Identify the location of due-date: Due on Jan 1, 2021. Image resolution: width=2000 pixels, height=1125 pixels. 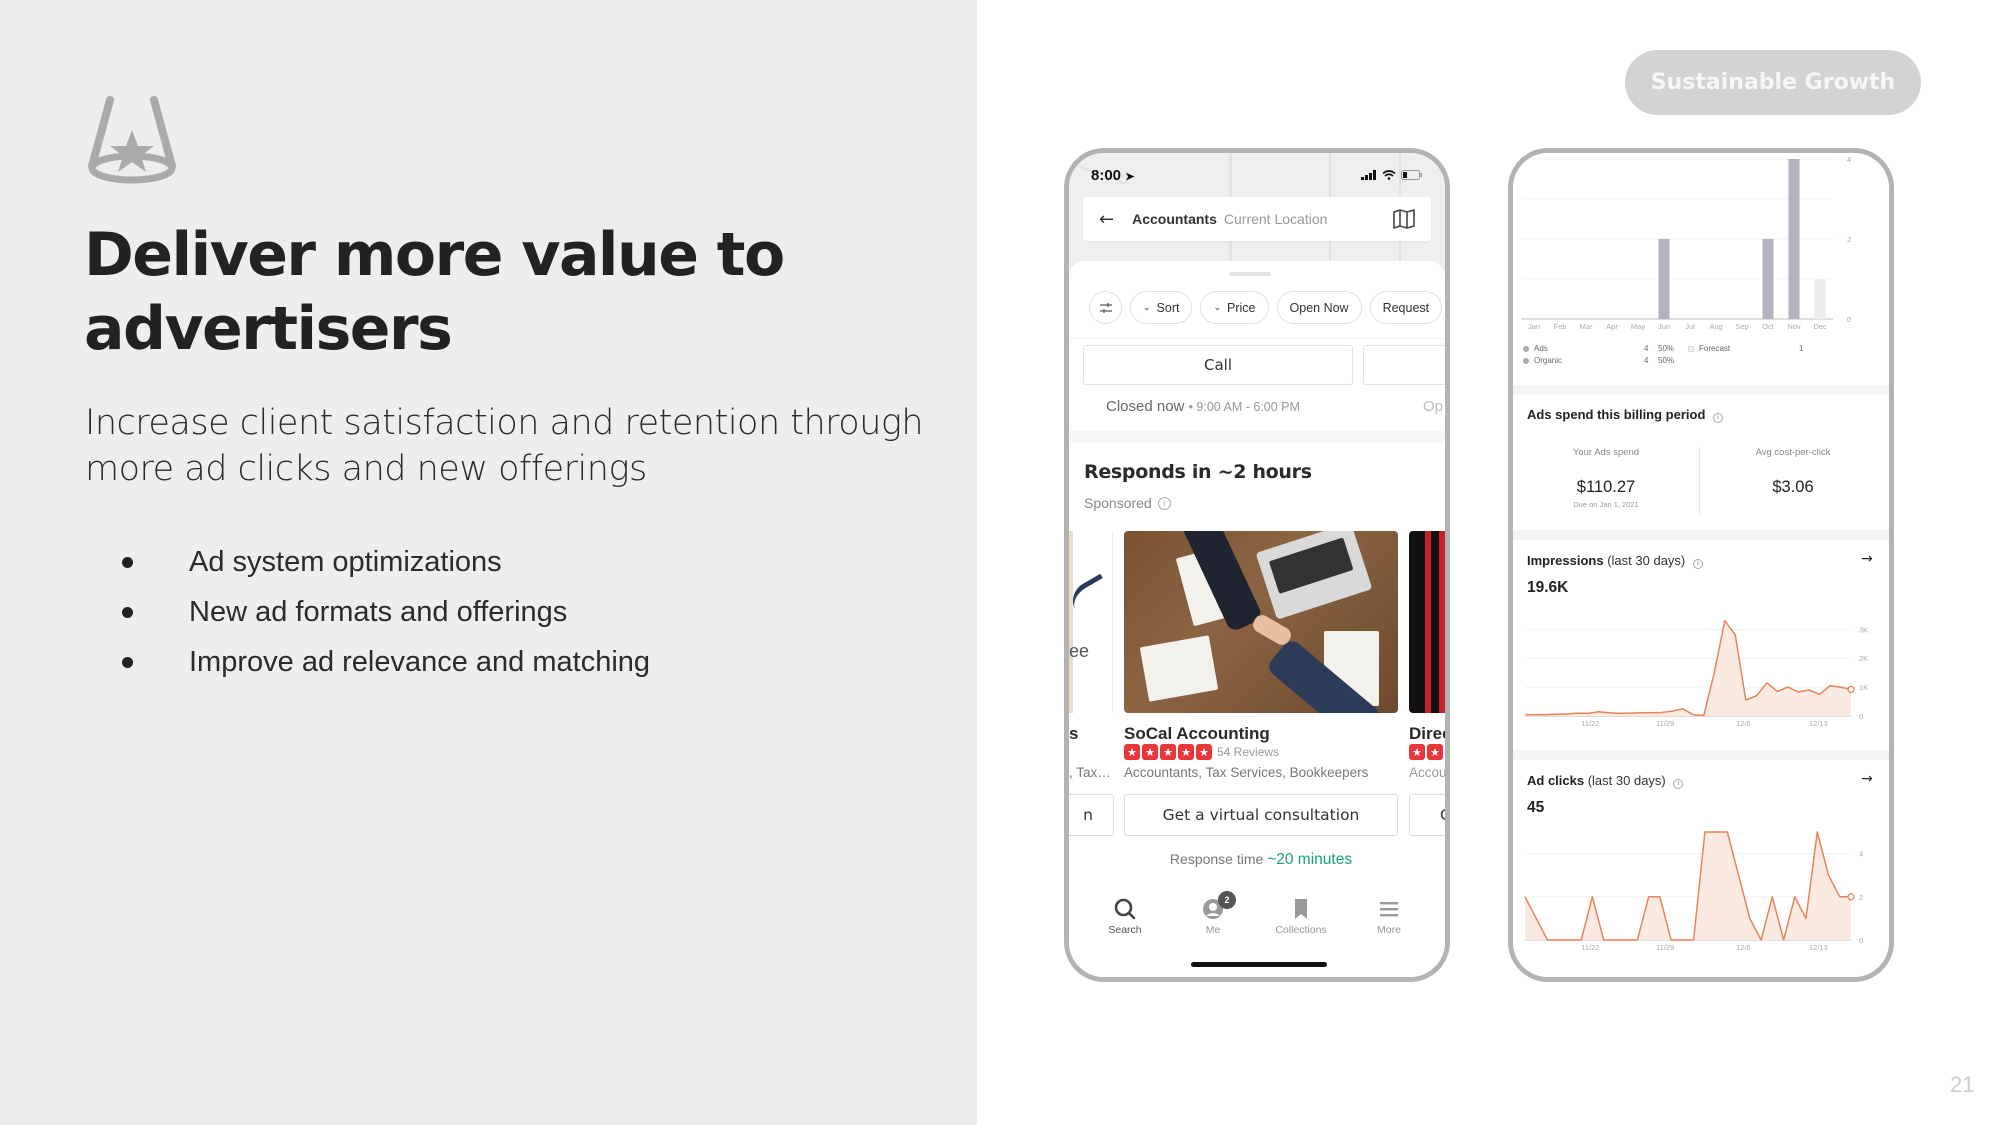
(1606, 504).